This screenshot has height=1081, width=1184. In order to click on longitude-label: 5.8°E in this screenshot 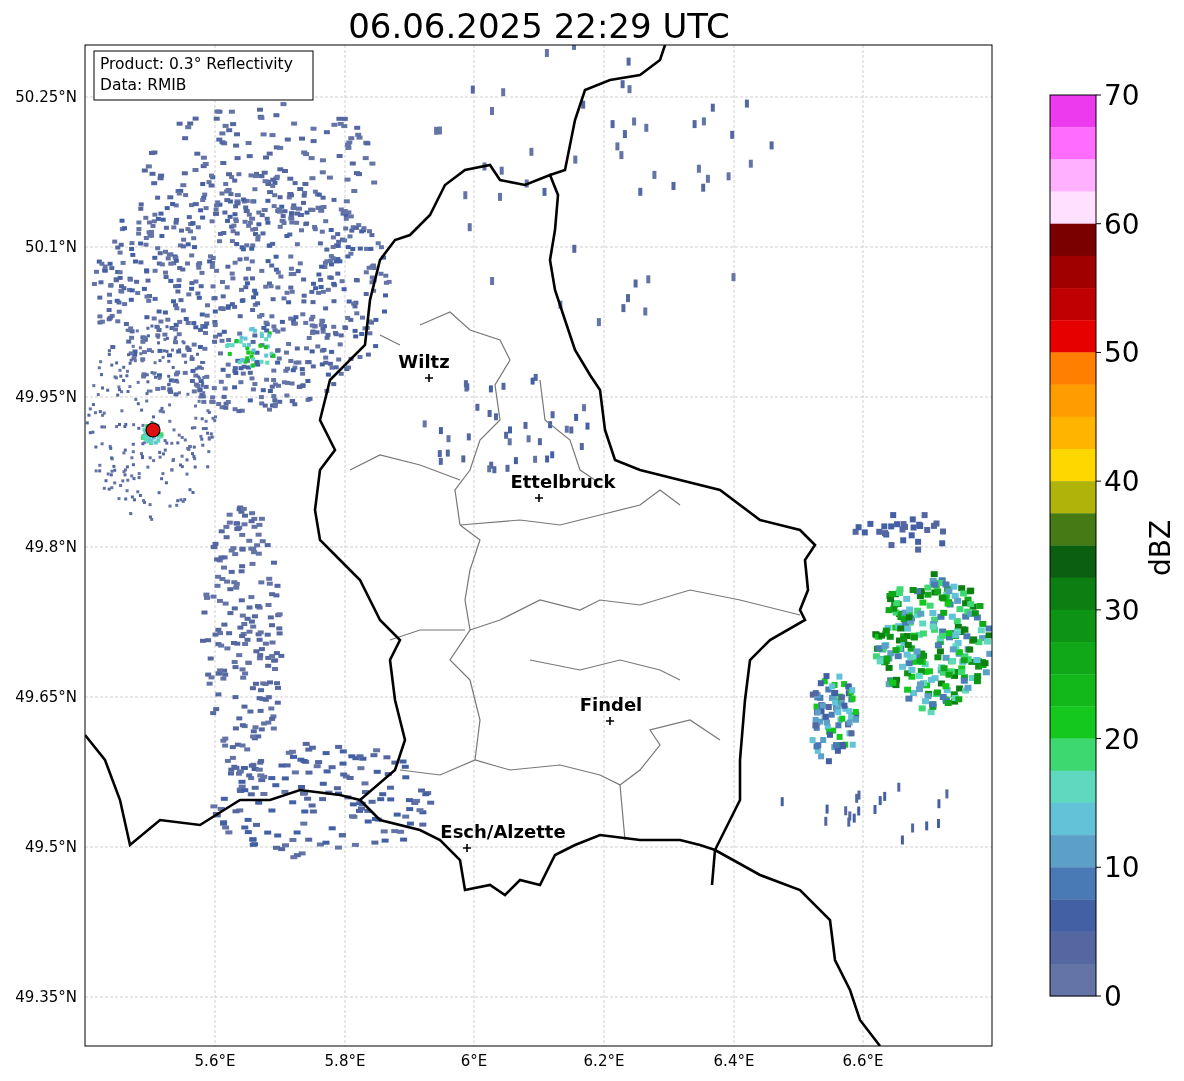, I will do `click(345, 1061)`.